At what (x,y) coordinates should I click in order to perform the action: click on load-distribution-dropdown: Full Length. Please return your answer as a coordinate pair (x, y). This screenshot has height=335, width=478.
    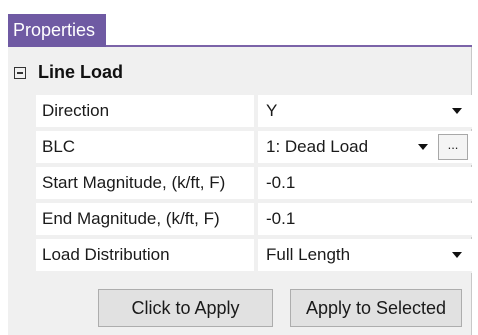
    Looking at the image, I should click on (365, 255).